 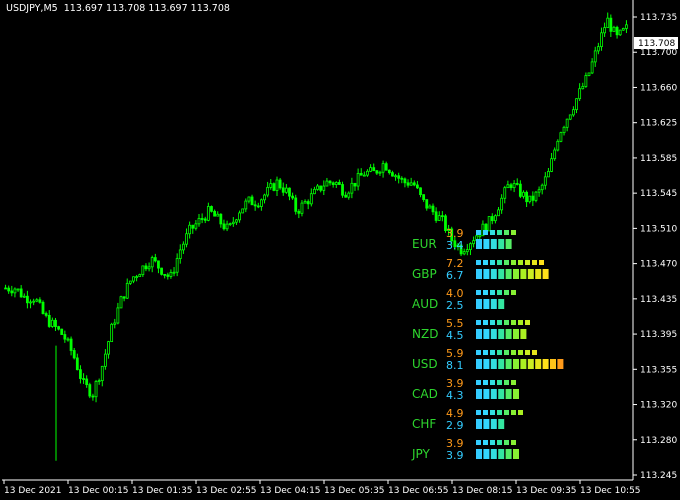 What do you see at coordinates (658, 265) in the screenshot?
I see `price-tick-label: 113.470` at bounding box center [658, 265].